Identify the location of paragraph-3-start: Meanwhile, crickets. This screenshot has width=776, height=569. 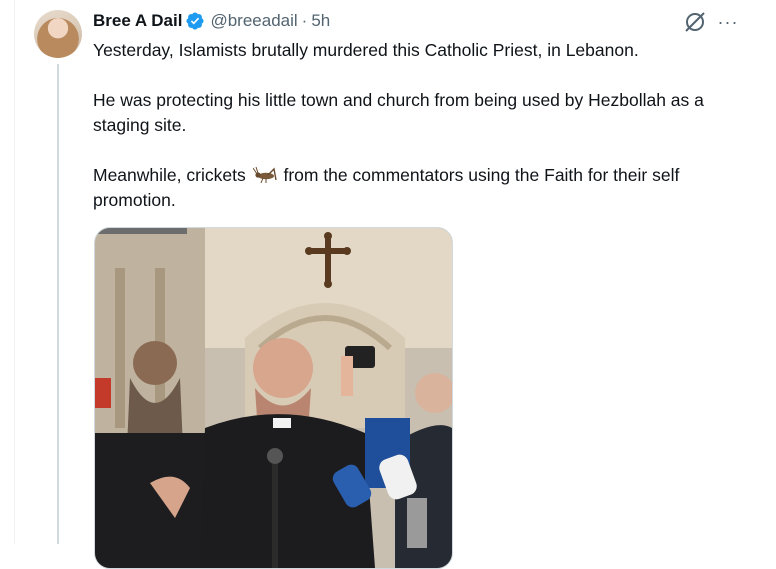
(169, 175).